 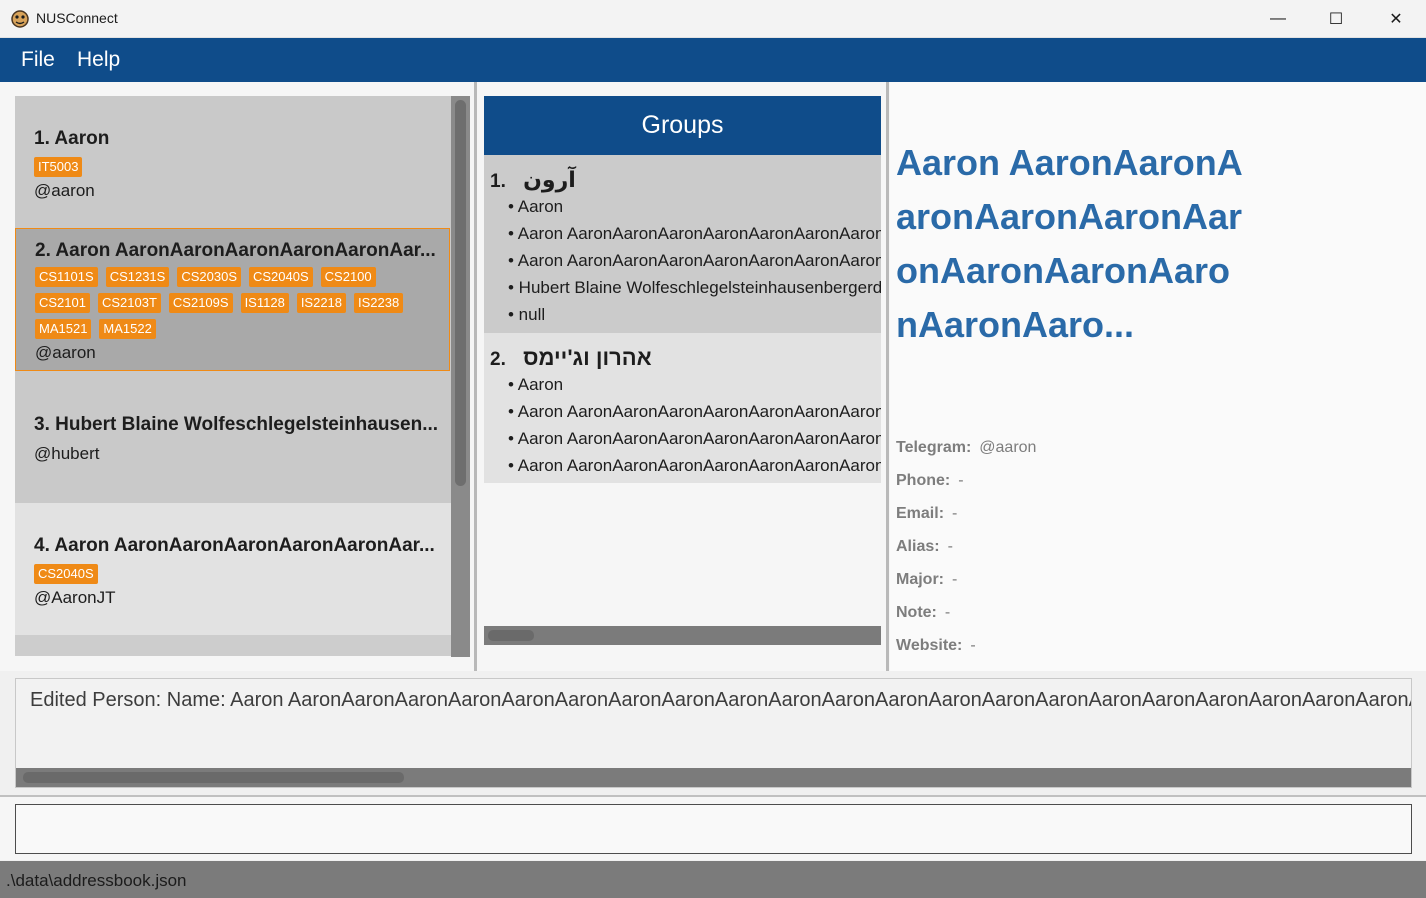 What do you see at coordinates (75, 597) in the screenshot?
I see `person-telegram: @AaronJT` at bounding box center [75, 597].